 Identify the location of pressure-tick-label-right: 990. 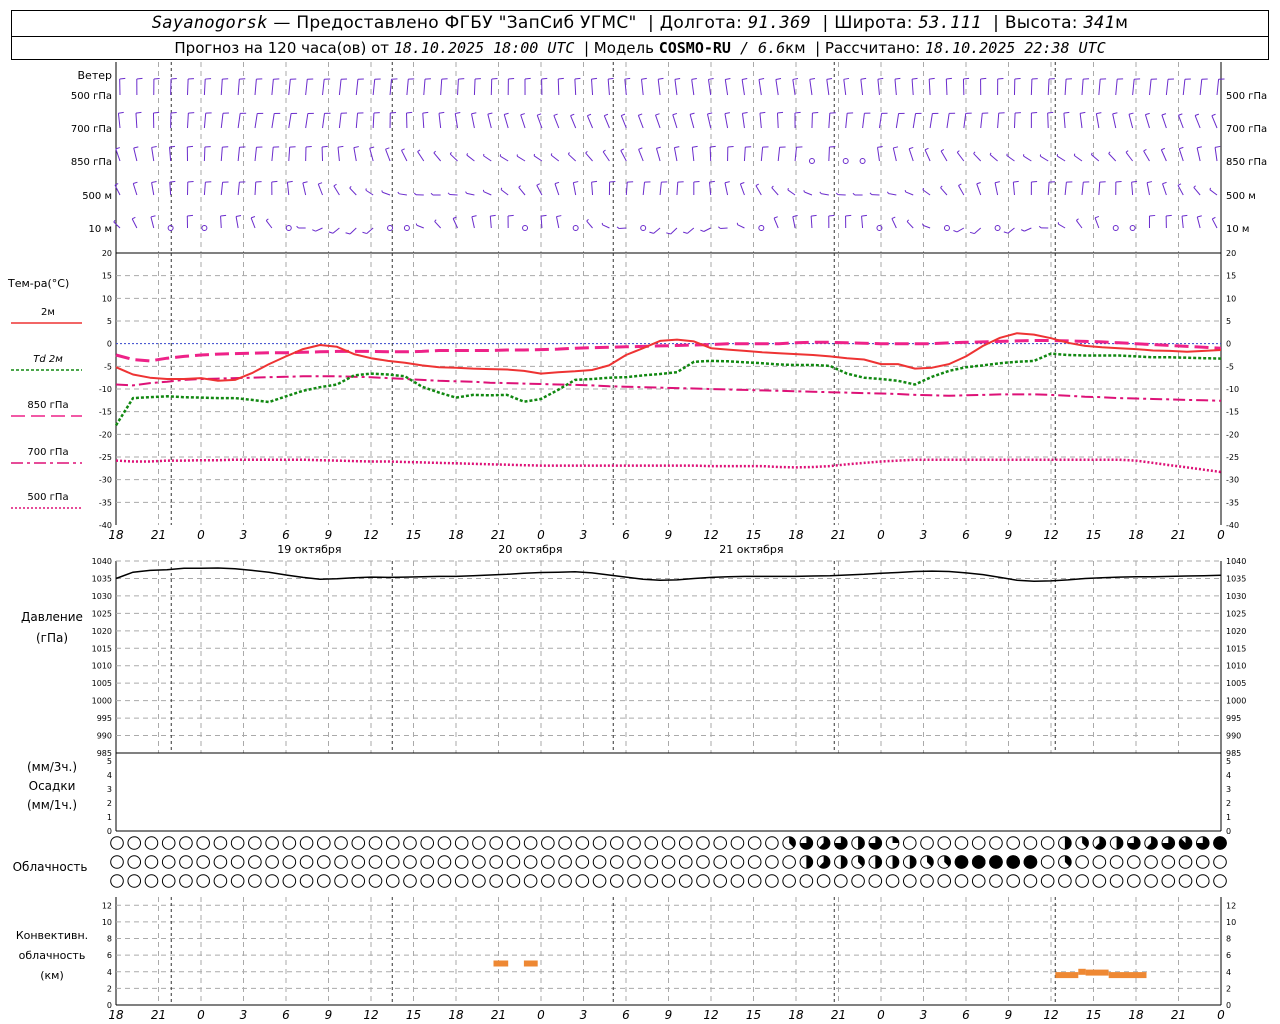
(1233, 736).